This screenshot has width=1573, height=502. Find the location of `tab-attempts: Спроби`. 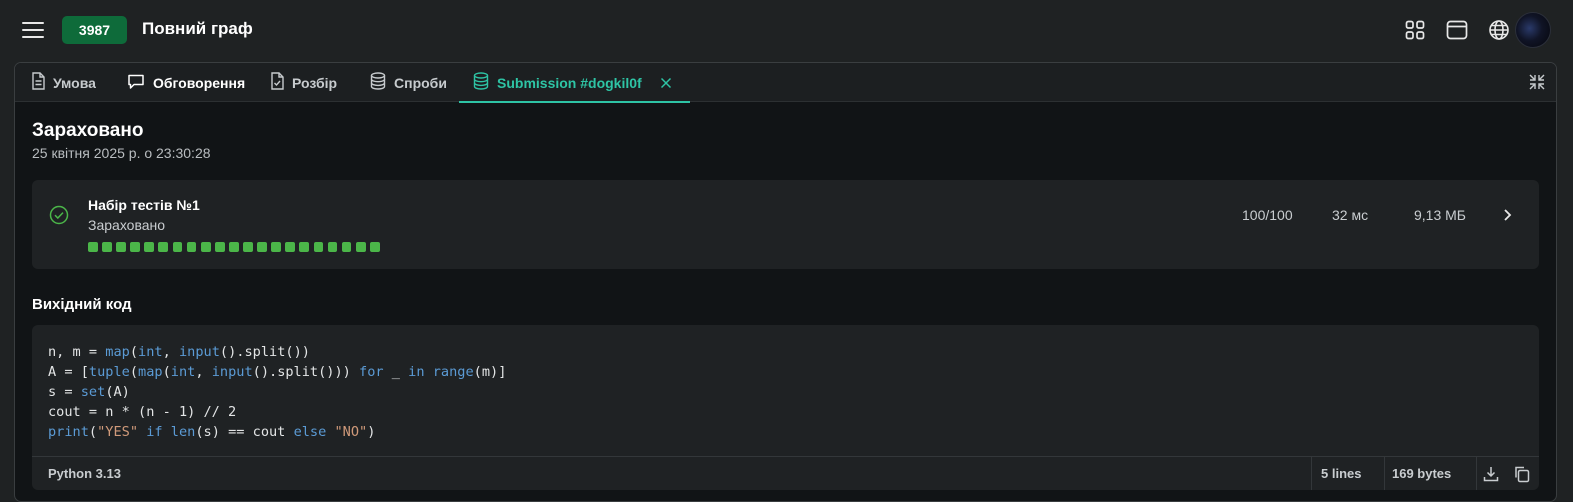

tab-attempts: Спроби is located at coordinates (408, 82).